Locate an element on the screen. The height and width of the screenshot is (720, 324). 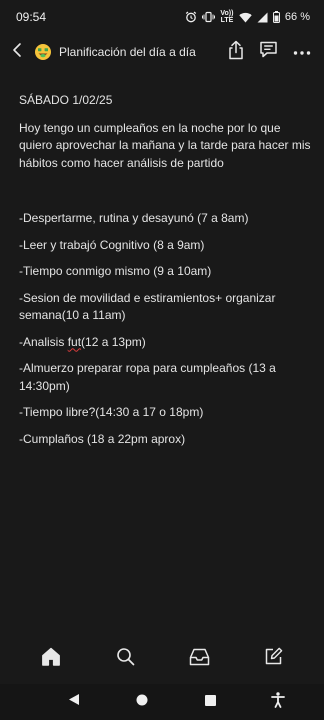
square-recents-icon is located at coordinates (210, 702).